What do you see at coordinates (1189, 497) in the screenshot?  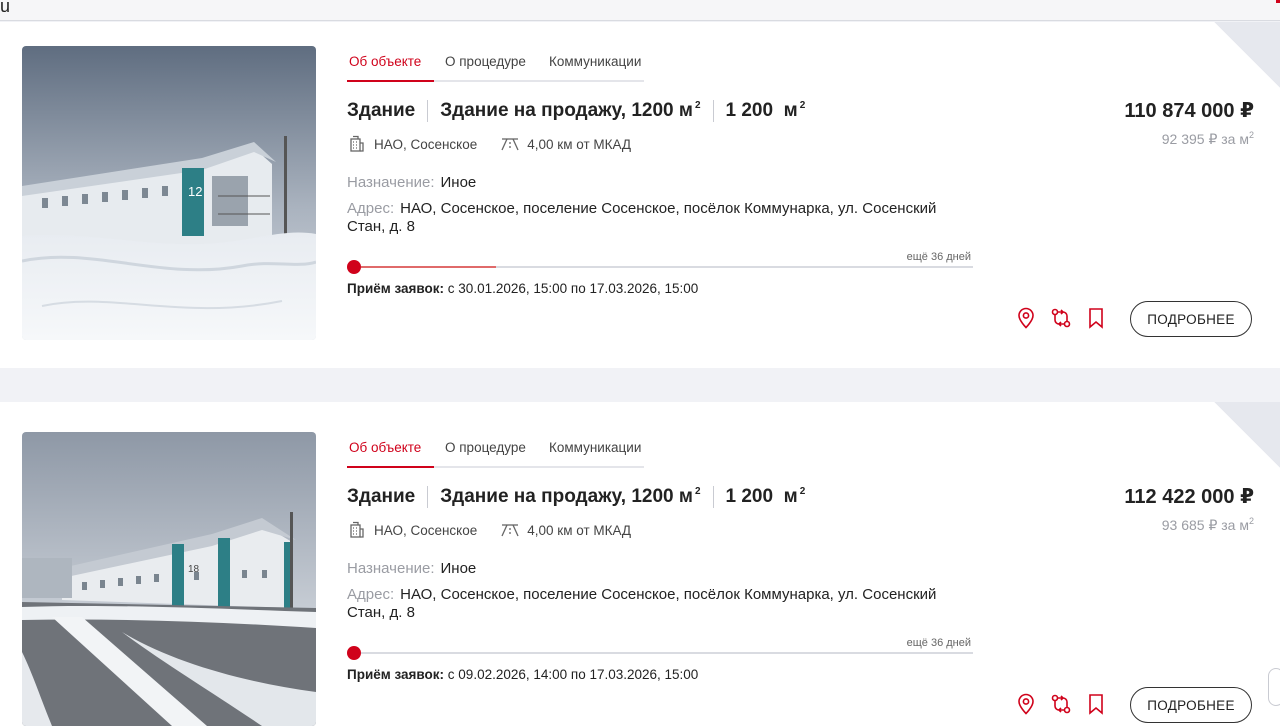 I see `listing-price: 112 422 000 ₽` at bounding box center [1189, 497].